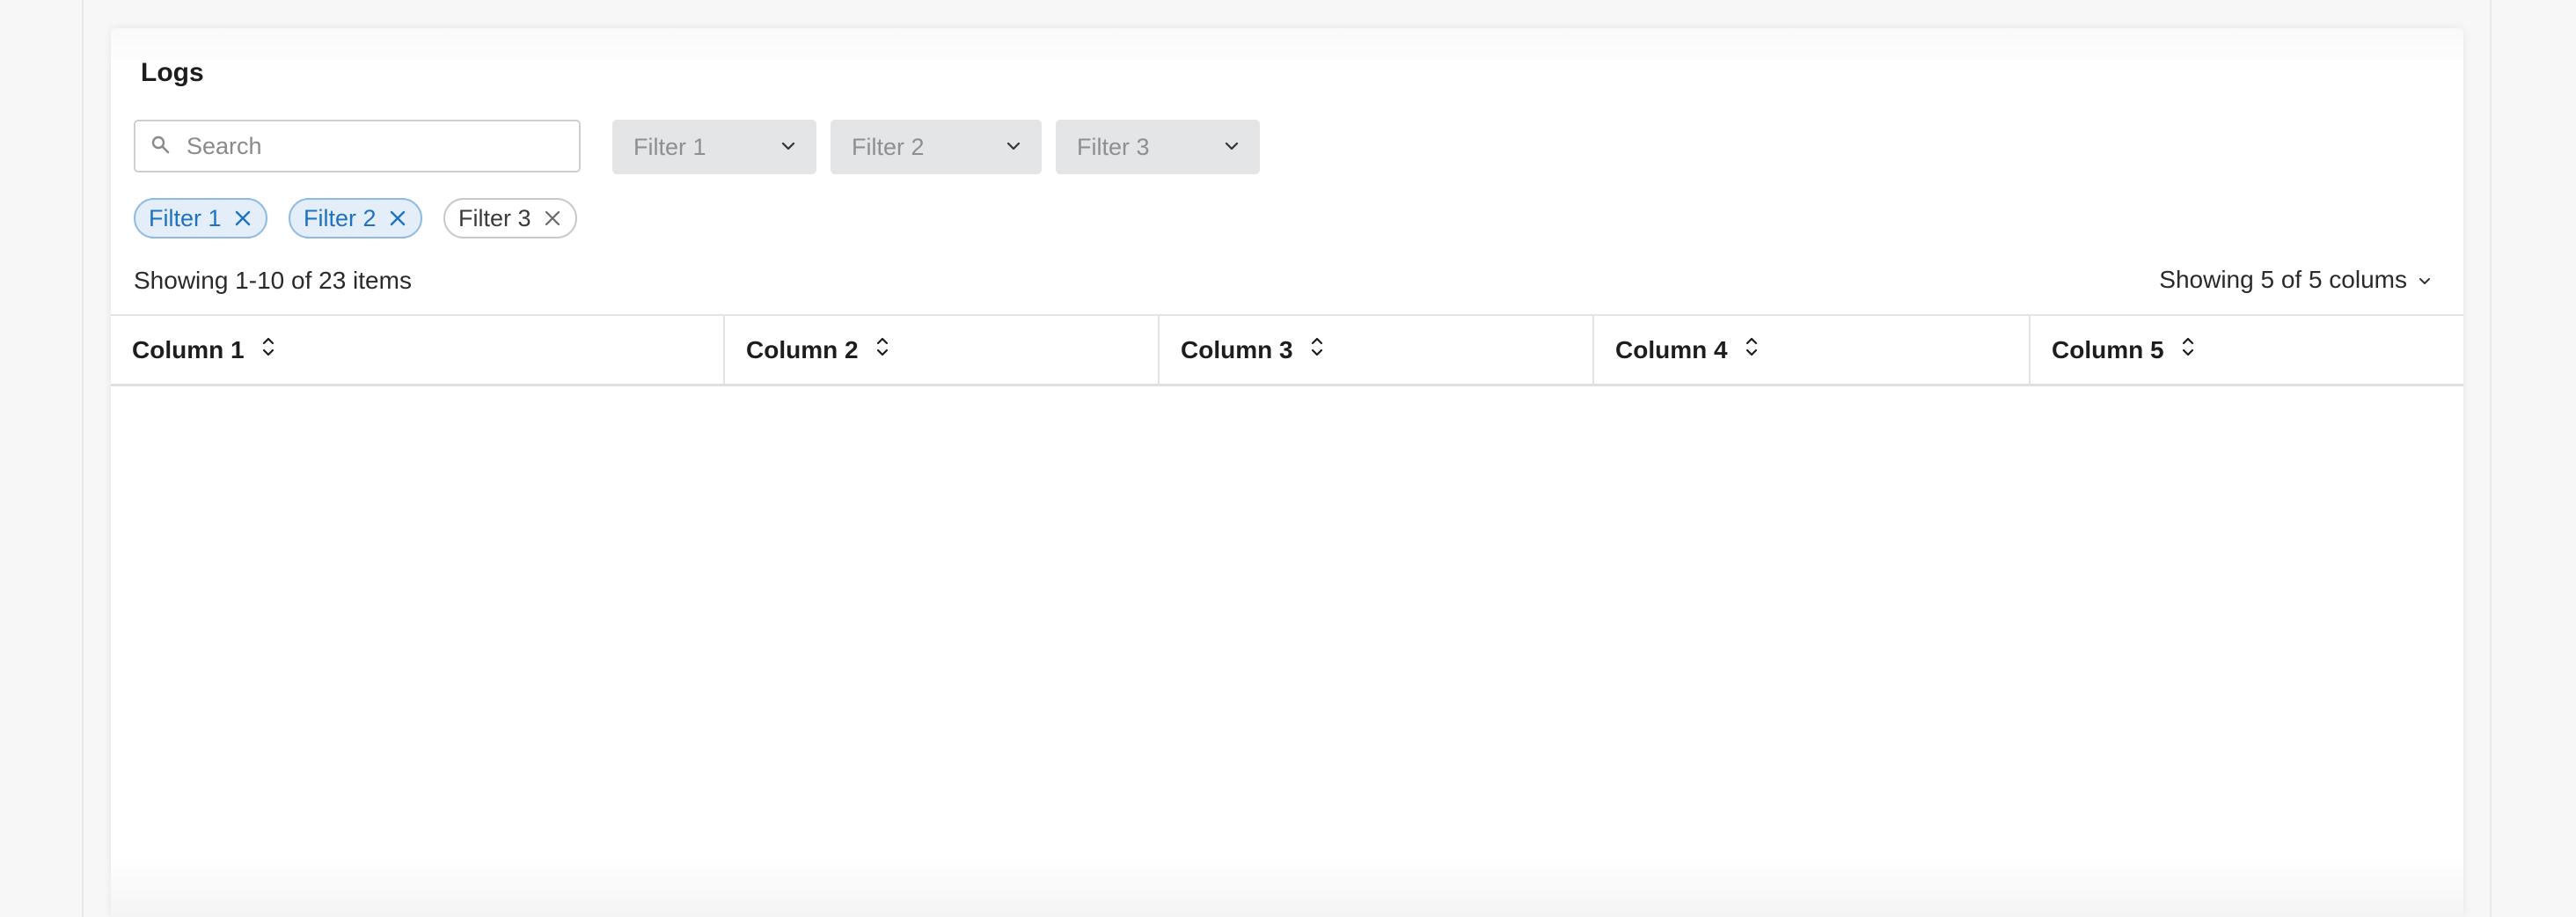 The image size is (2576, 917). Describe the element at coordinates (802, 349) in the screenshot. I see `column-header-label: Column 2` at that location.